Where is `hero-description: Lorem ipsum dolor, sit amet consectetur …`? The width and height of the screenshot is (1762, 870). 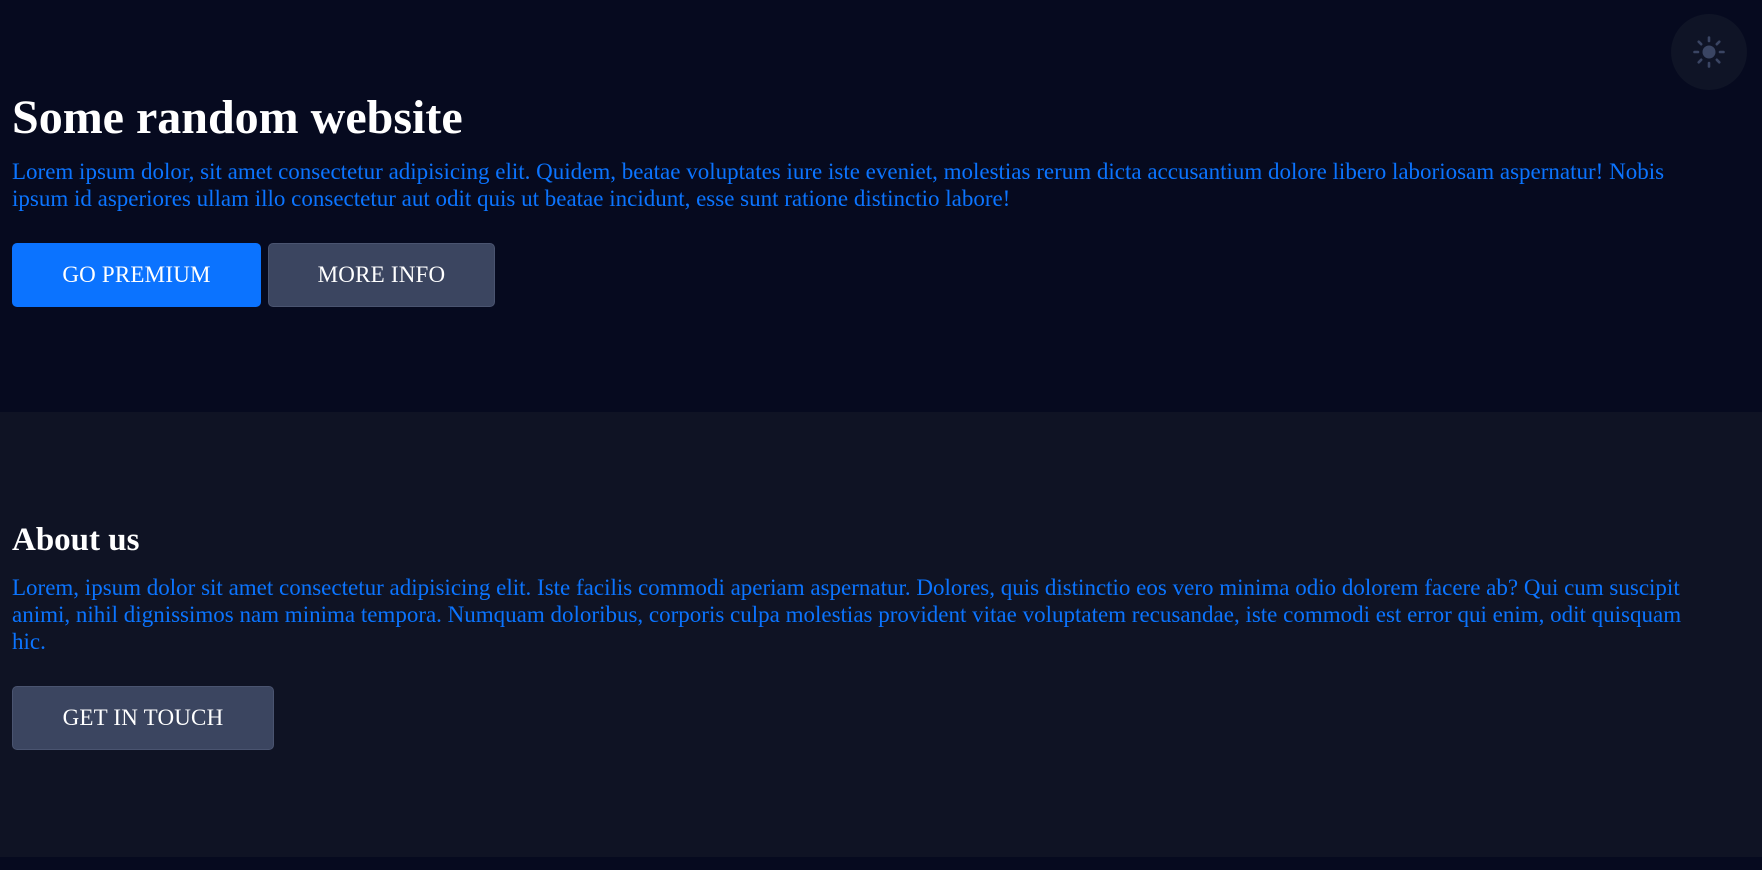 hero-description: Lorem ipsum dolor, sit amet consectetur … is located at coordinates (838, 185).